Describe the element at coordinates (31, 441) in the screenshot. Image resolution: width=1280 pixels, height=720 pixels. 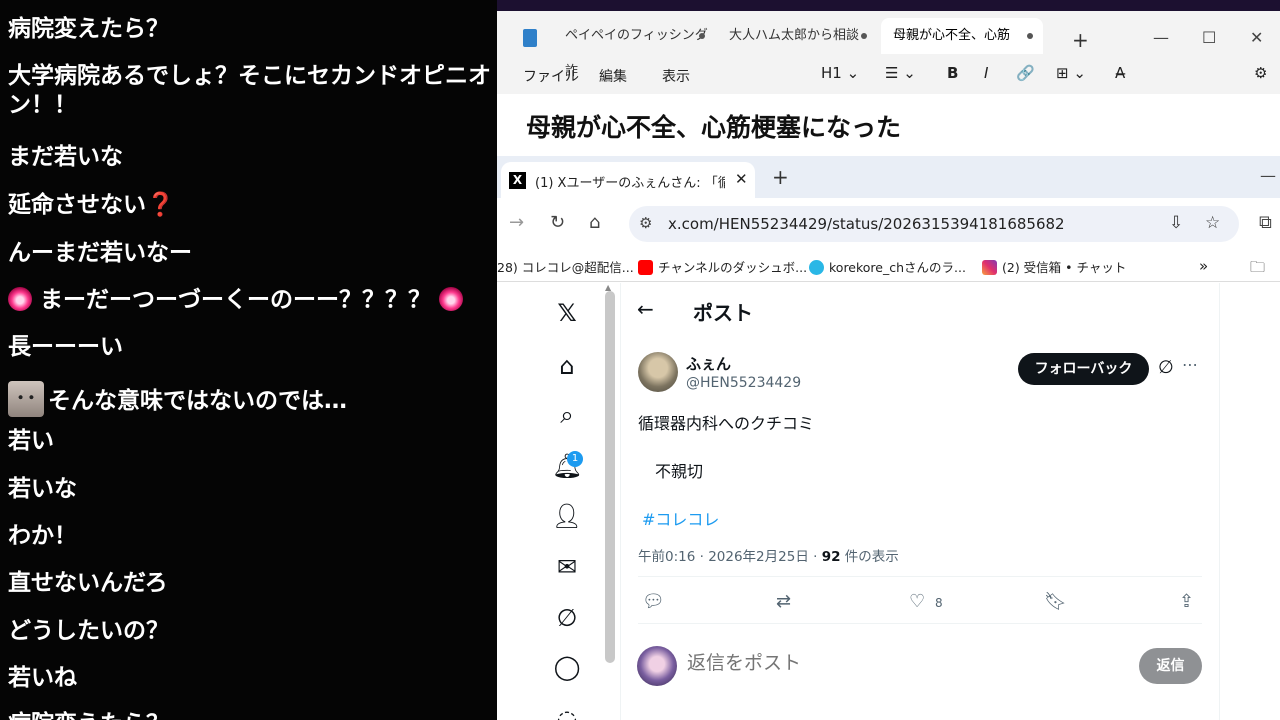
I see `chat-message: 若い` at that location.